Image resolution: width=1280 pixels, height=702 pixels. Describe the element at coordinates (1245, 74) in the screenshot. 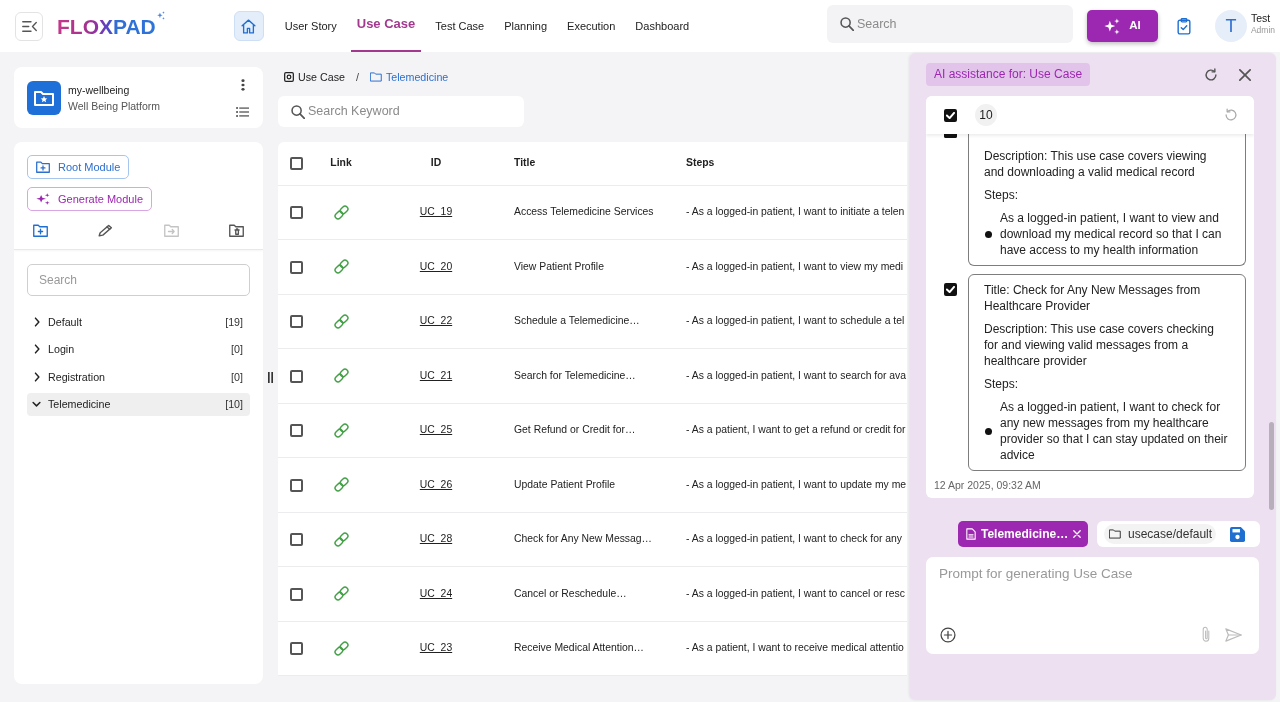

I see `close-icon` at that location.